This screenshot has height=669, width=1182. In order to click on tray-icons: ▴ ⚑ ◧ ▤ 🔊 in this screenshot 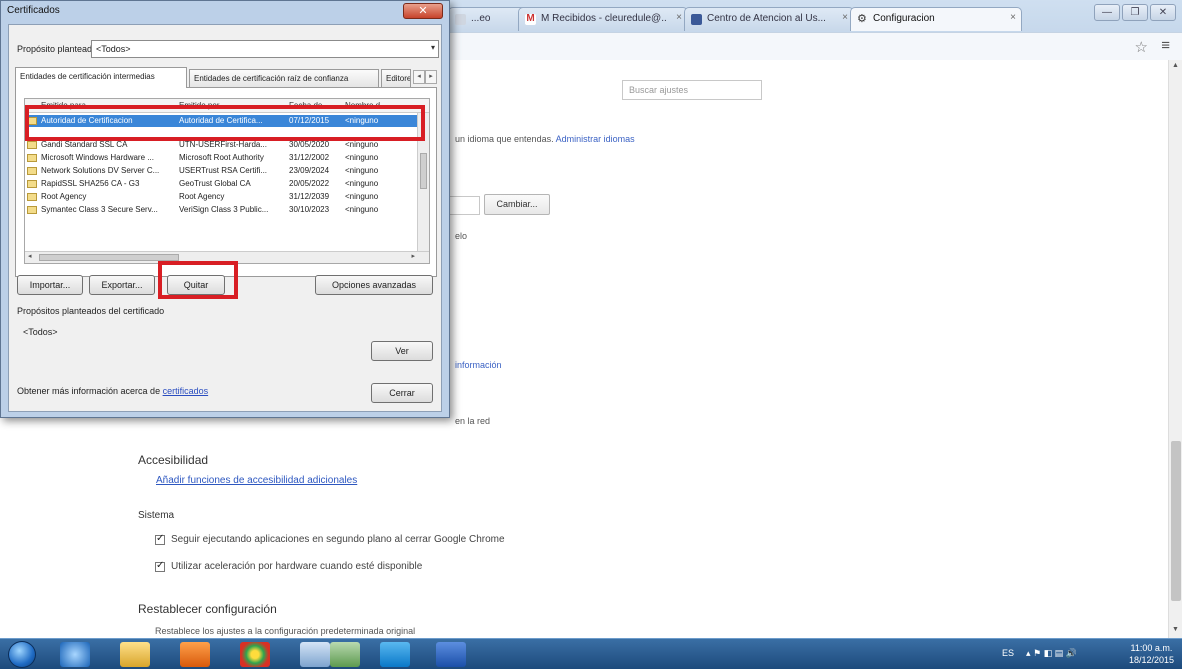, I will do `click(1051, 653)`.